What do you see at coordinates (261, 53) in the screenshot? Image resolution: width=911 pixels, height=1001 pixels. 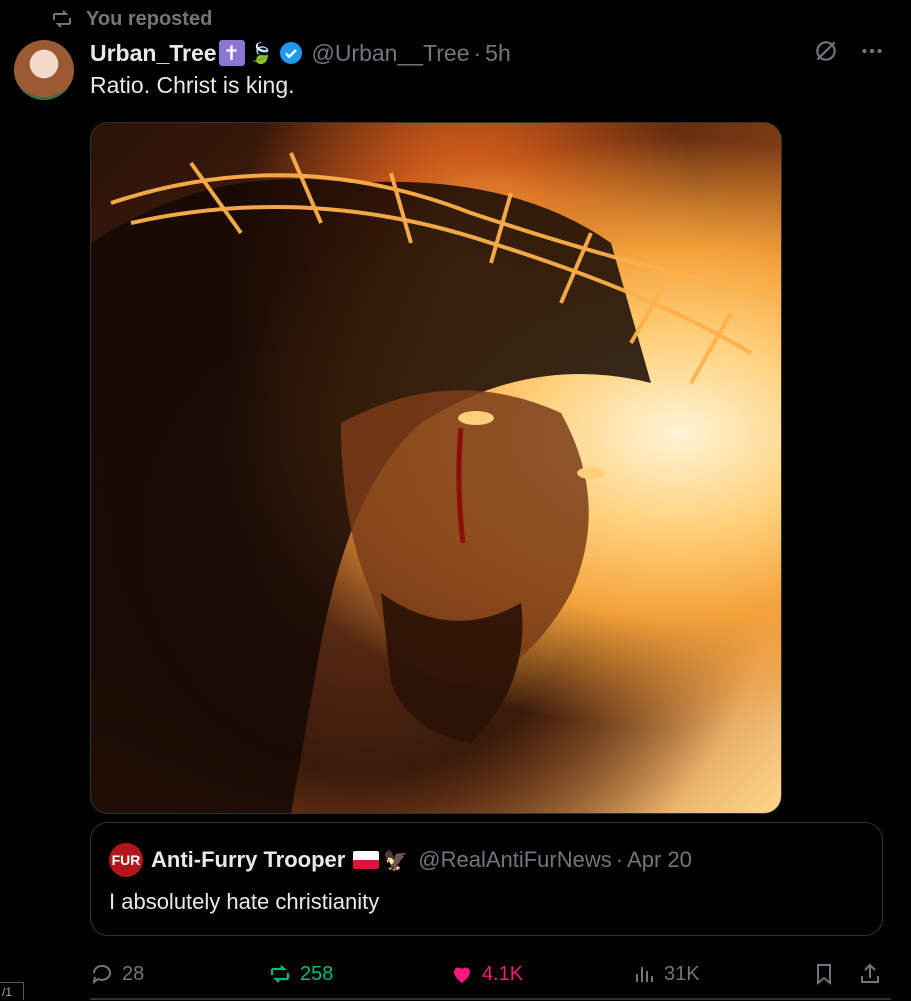 I see `leaf-emoji-icon: 🍃` at bounding box center [261, 53].